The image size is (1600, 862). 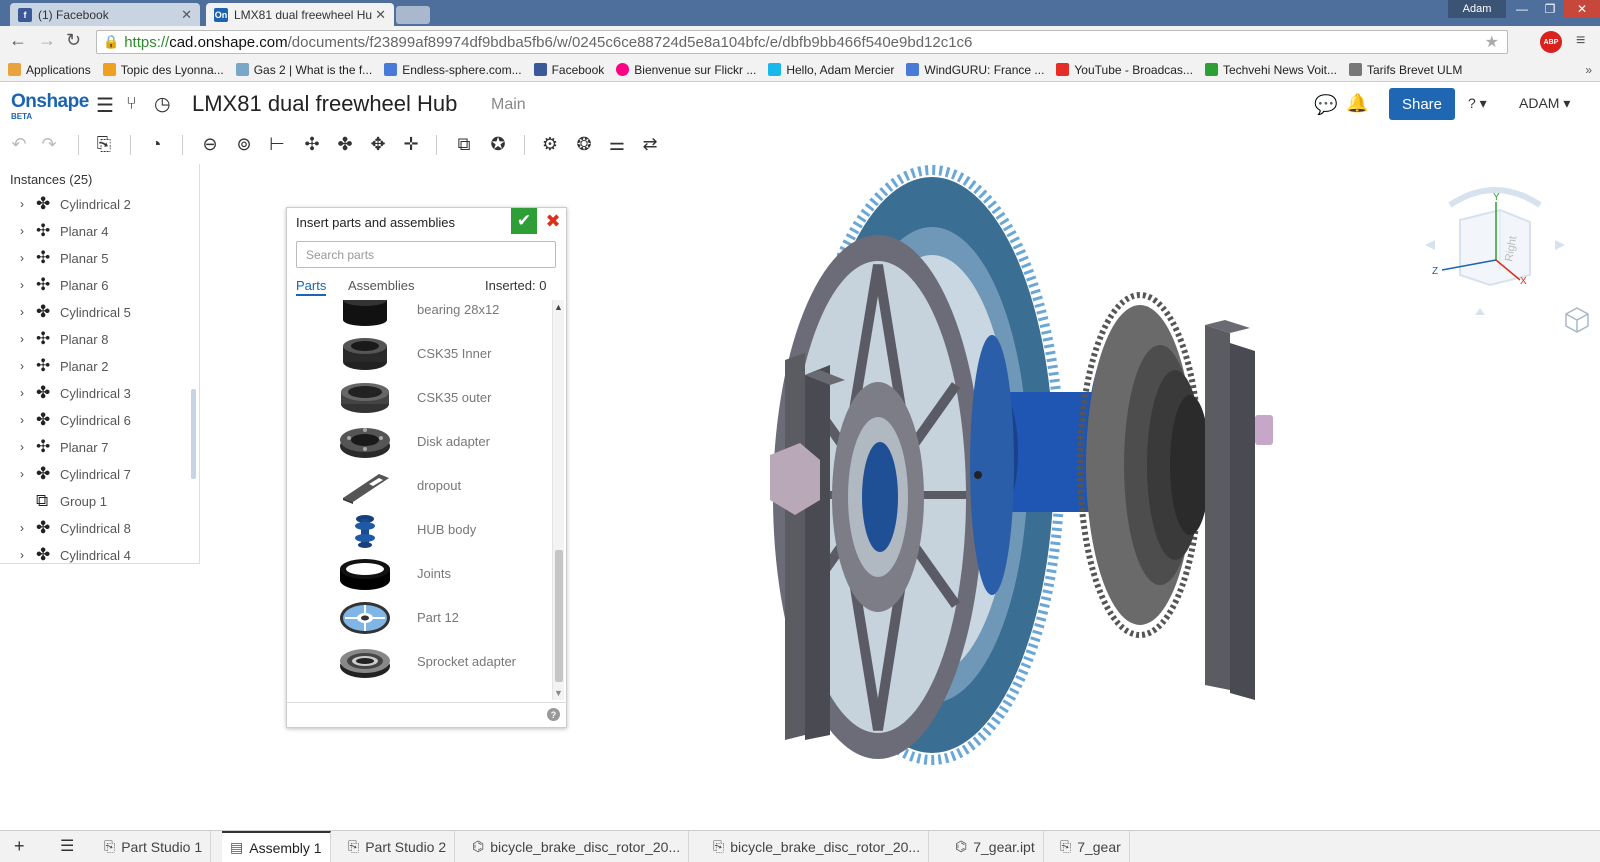 I want to click on browser-tab-facebook: f (1) Facebook ✕, so click(x=105, y=14).